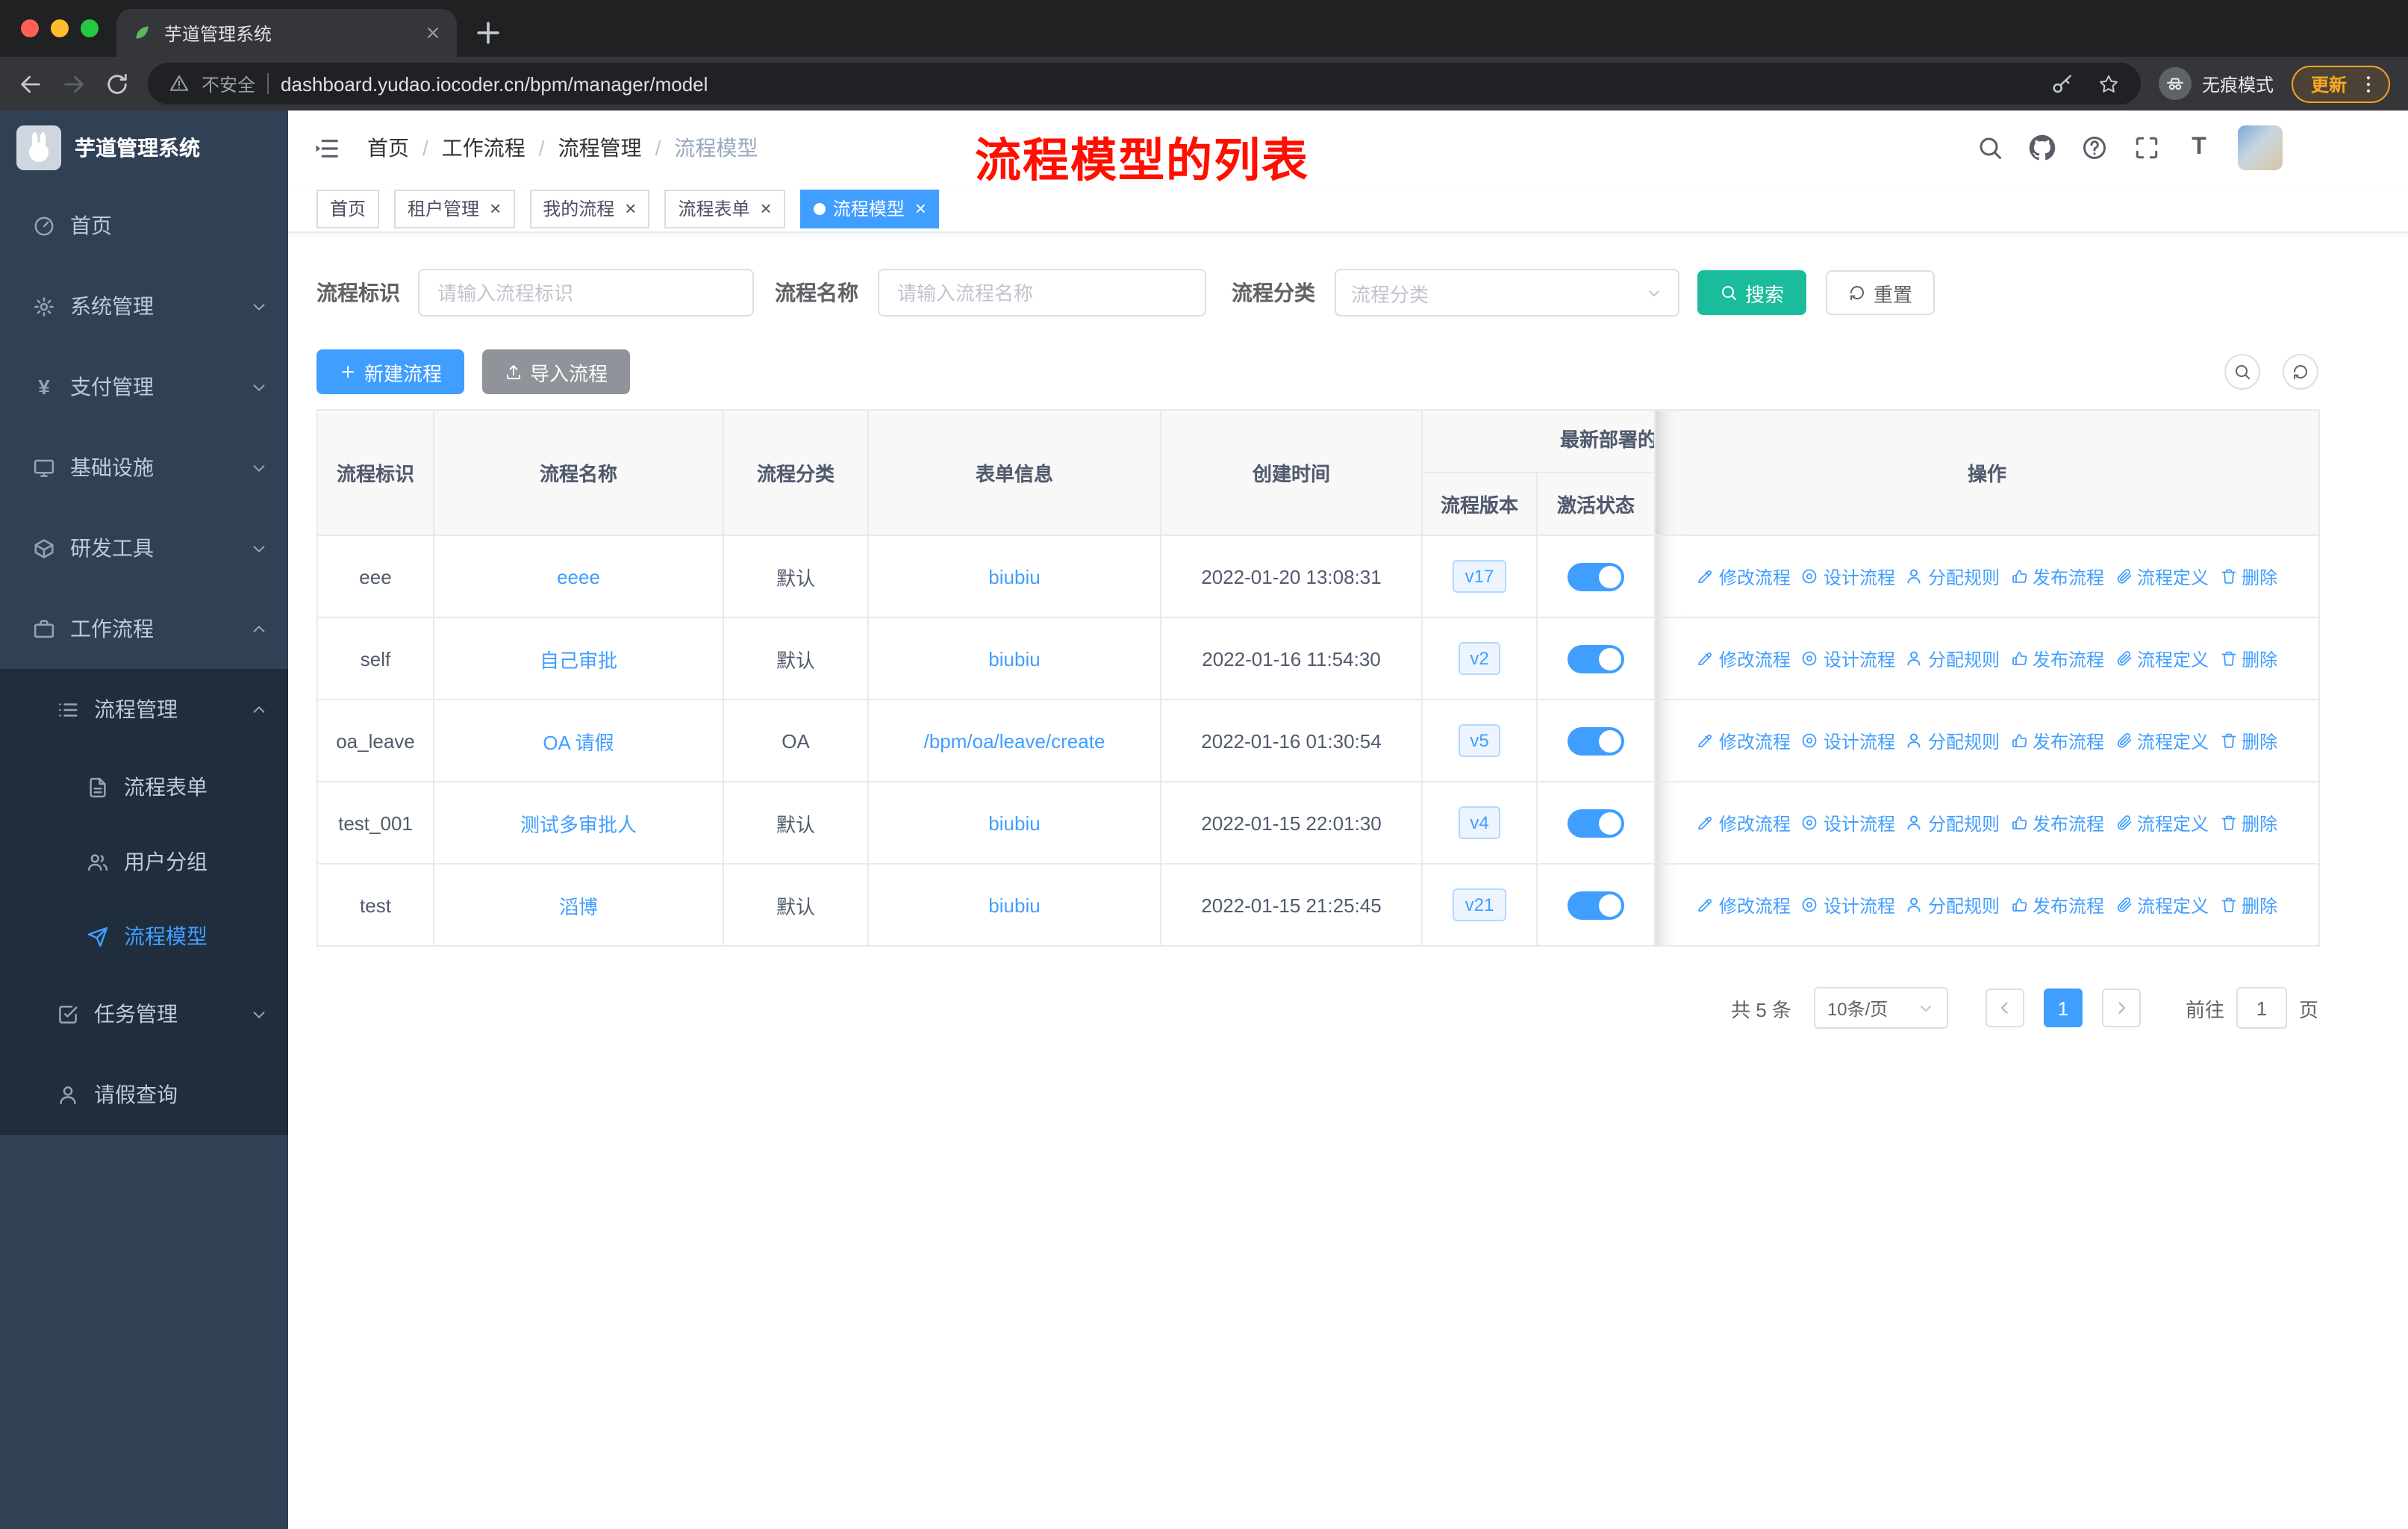 This screenshot has width=2408, height=1529. I want to click on search-icon, so click(1990, 147).